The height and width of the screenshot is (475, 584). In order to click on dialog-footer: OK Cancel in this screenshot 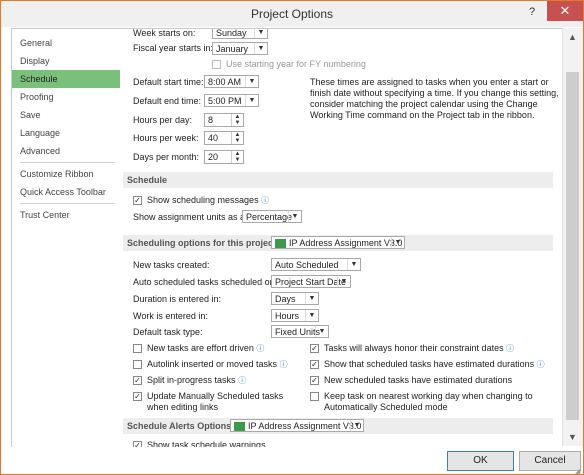, I will do `click(292, 460)`.